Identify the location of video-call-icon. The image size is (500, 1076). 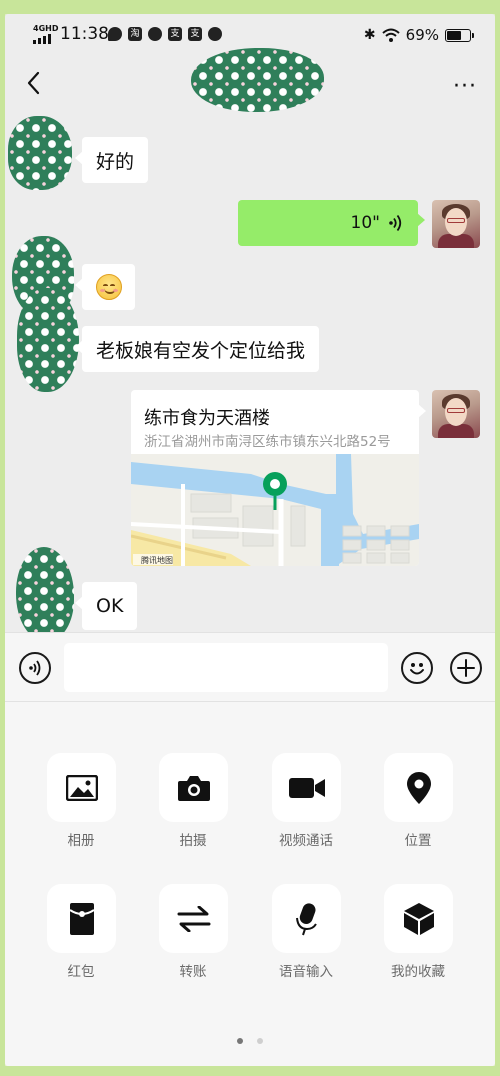
(306, 787).